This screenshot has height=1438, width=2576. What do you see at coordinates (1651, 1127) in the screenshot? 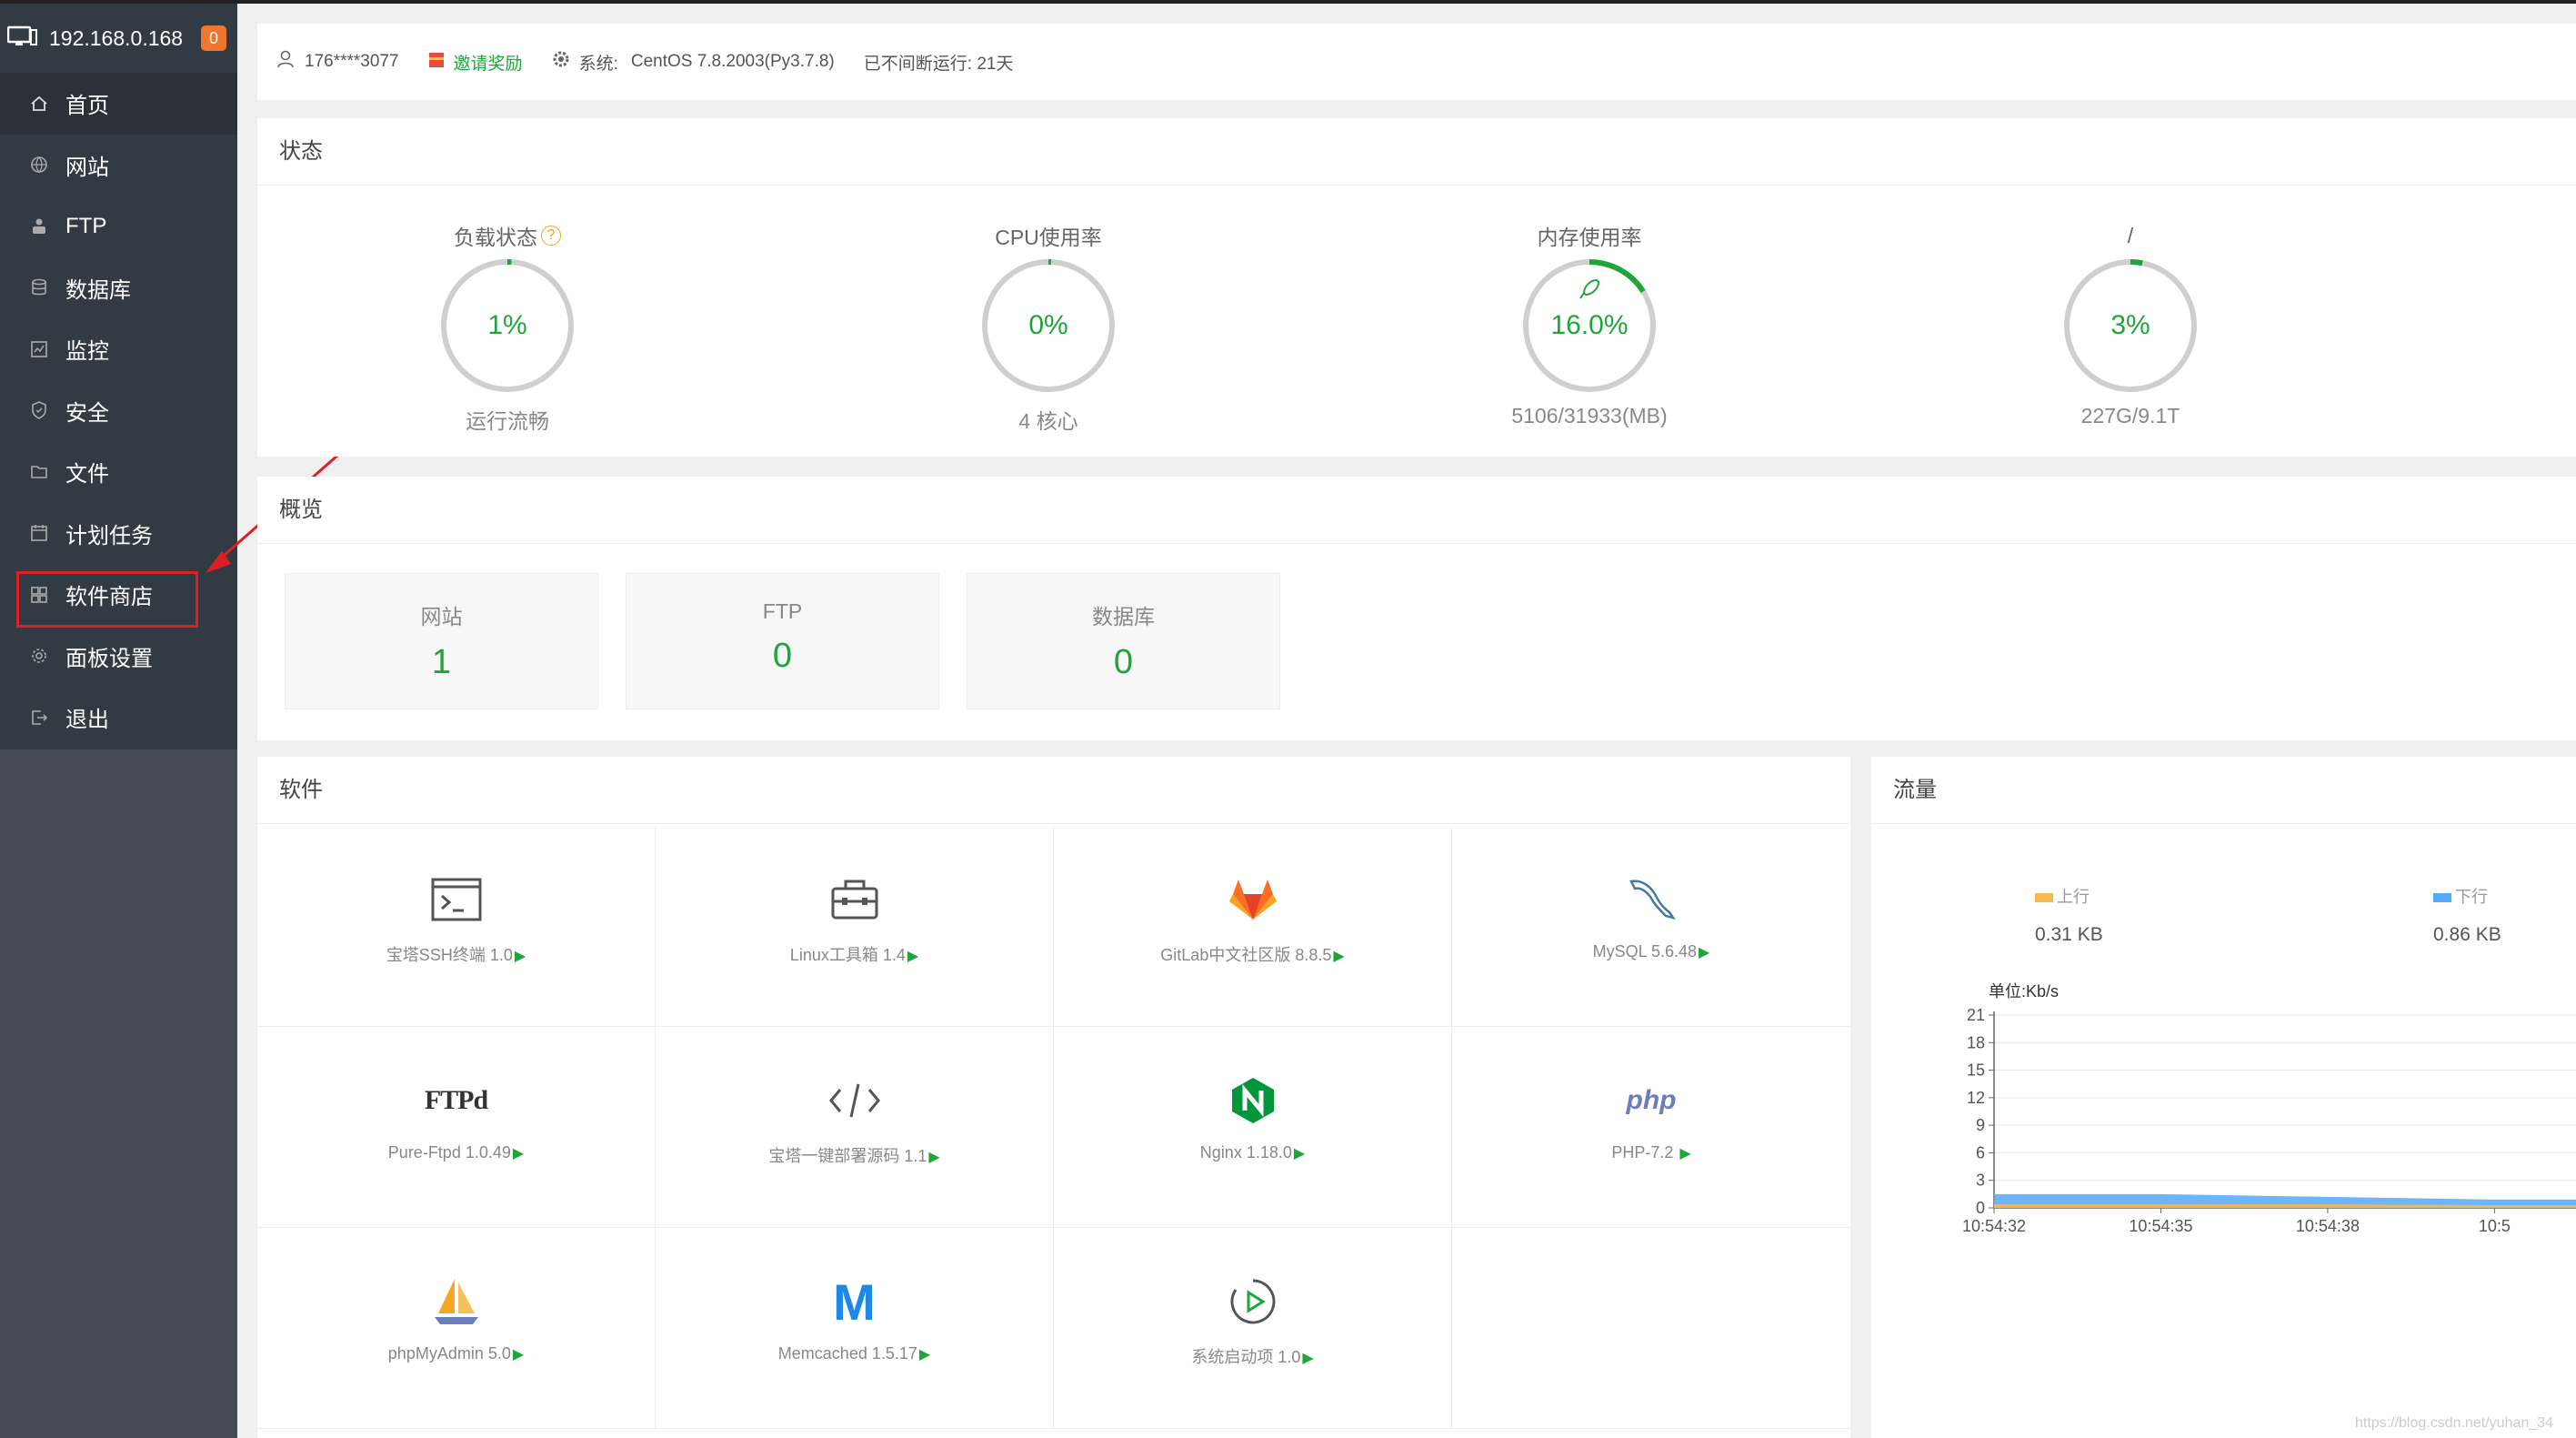
I see `software-item-php: php PHP-7.2 ▶` at bounding box center [1651, 1127].